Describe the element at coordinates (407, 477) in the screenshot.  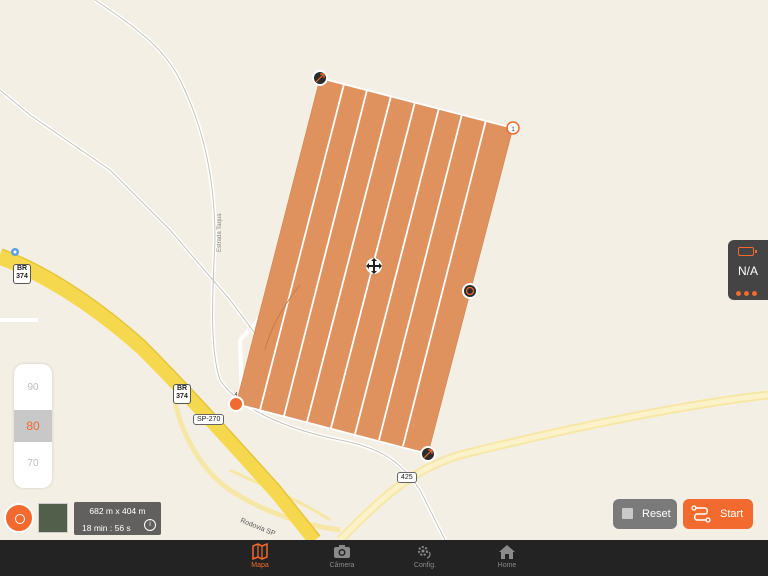
I see `route-425-shield: 425` at that location.